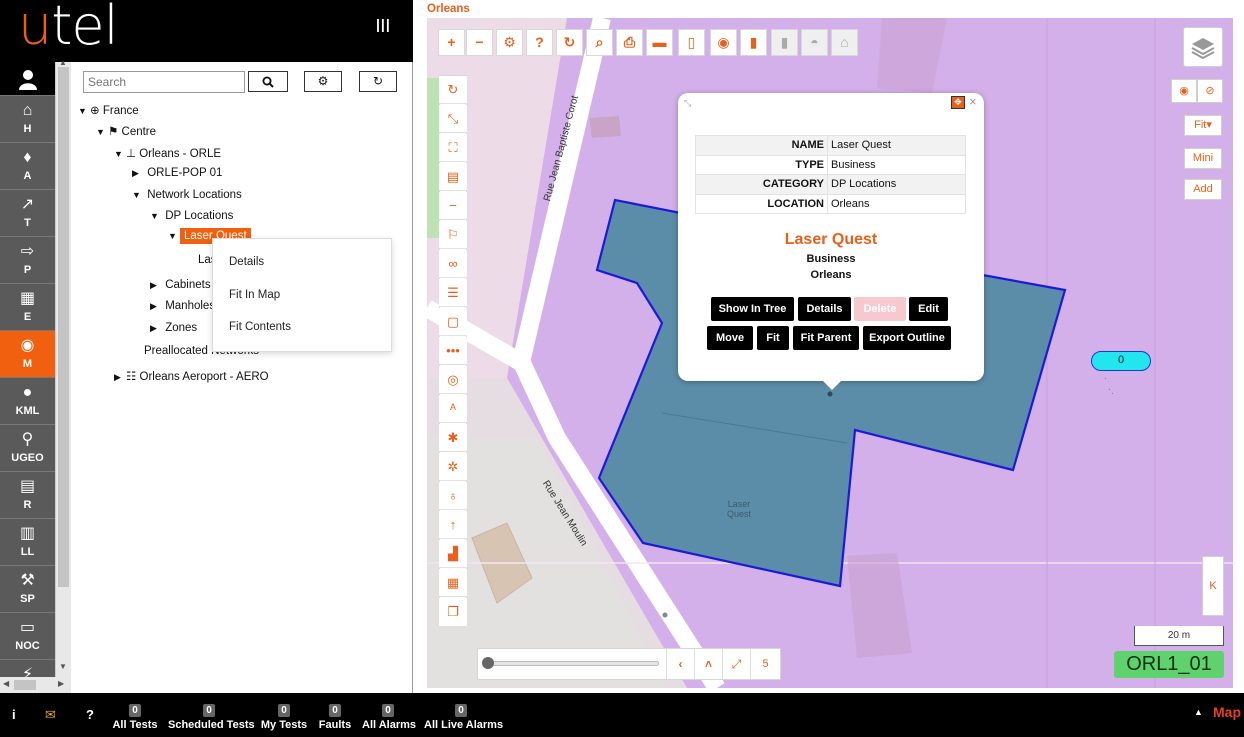 This screenshot has height=737, width=1244. I want to click on expand-arrows-icon: ⤢, so click(736, 664).